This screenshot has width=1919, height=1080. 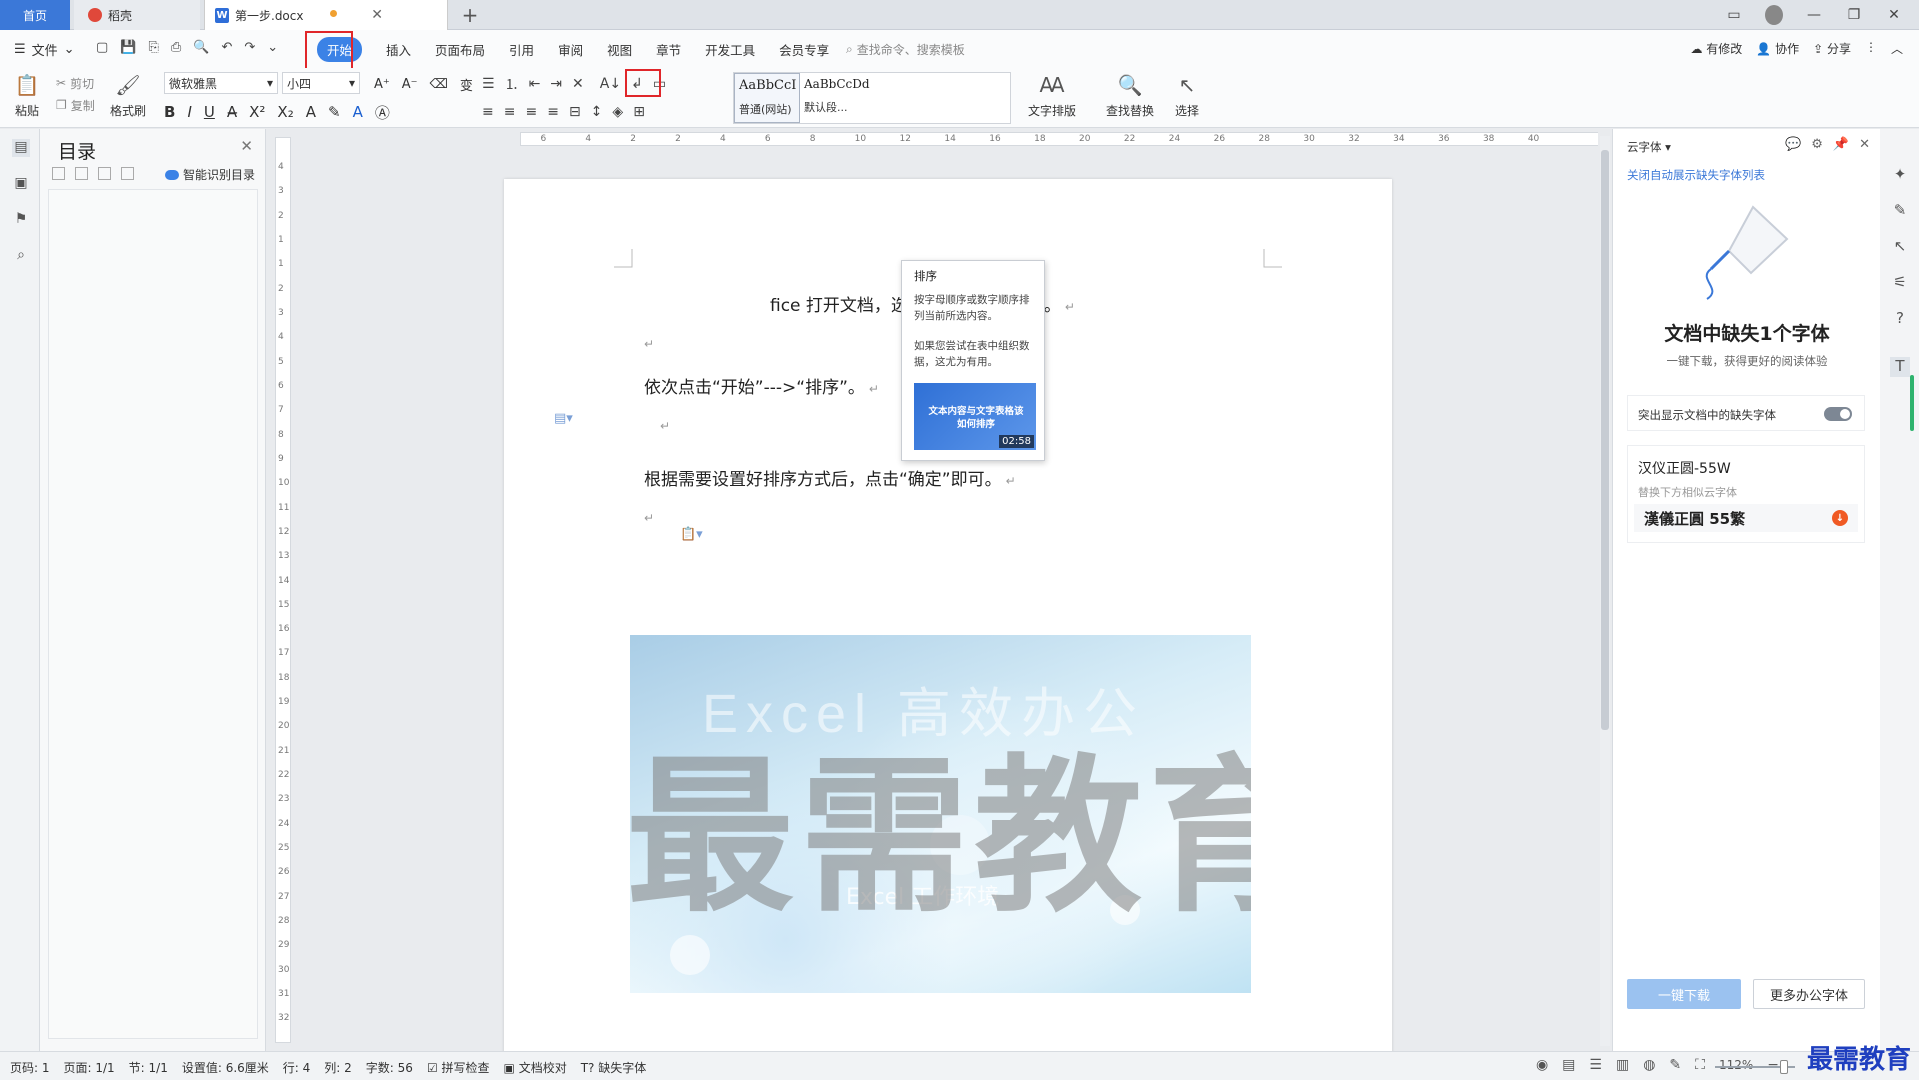 What do you see at coordinates (1817, 144) in the screenshot?
I see `gear-icon: ⚙` at bounding box center [1817, 144].